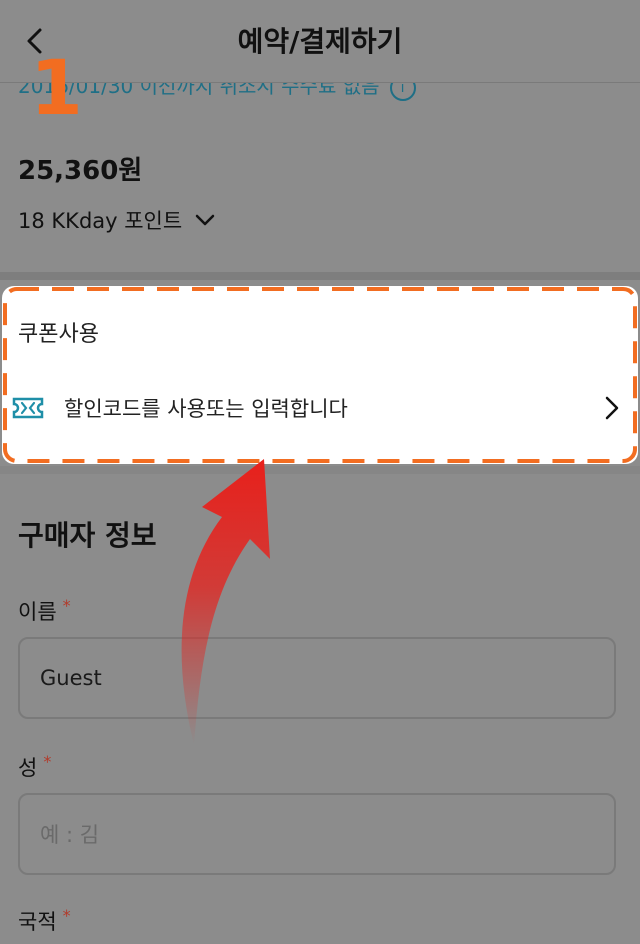 This screenshot has height=944, width=640. I want to click on country-label: 국적 *, so click(44, 921).